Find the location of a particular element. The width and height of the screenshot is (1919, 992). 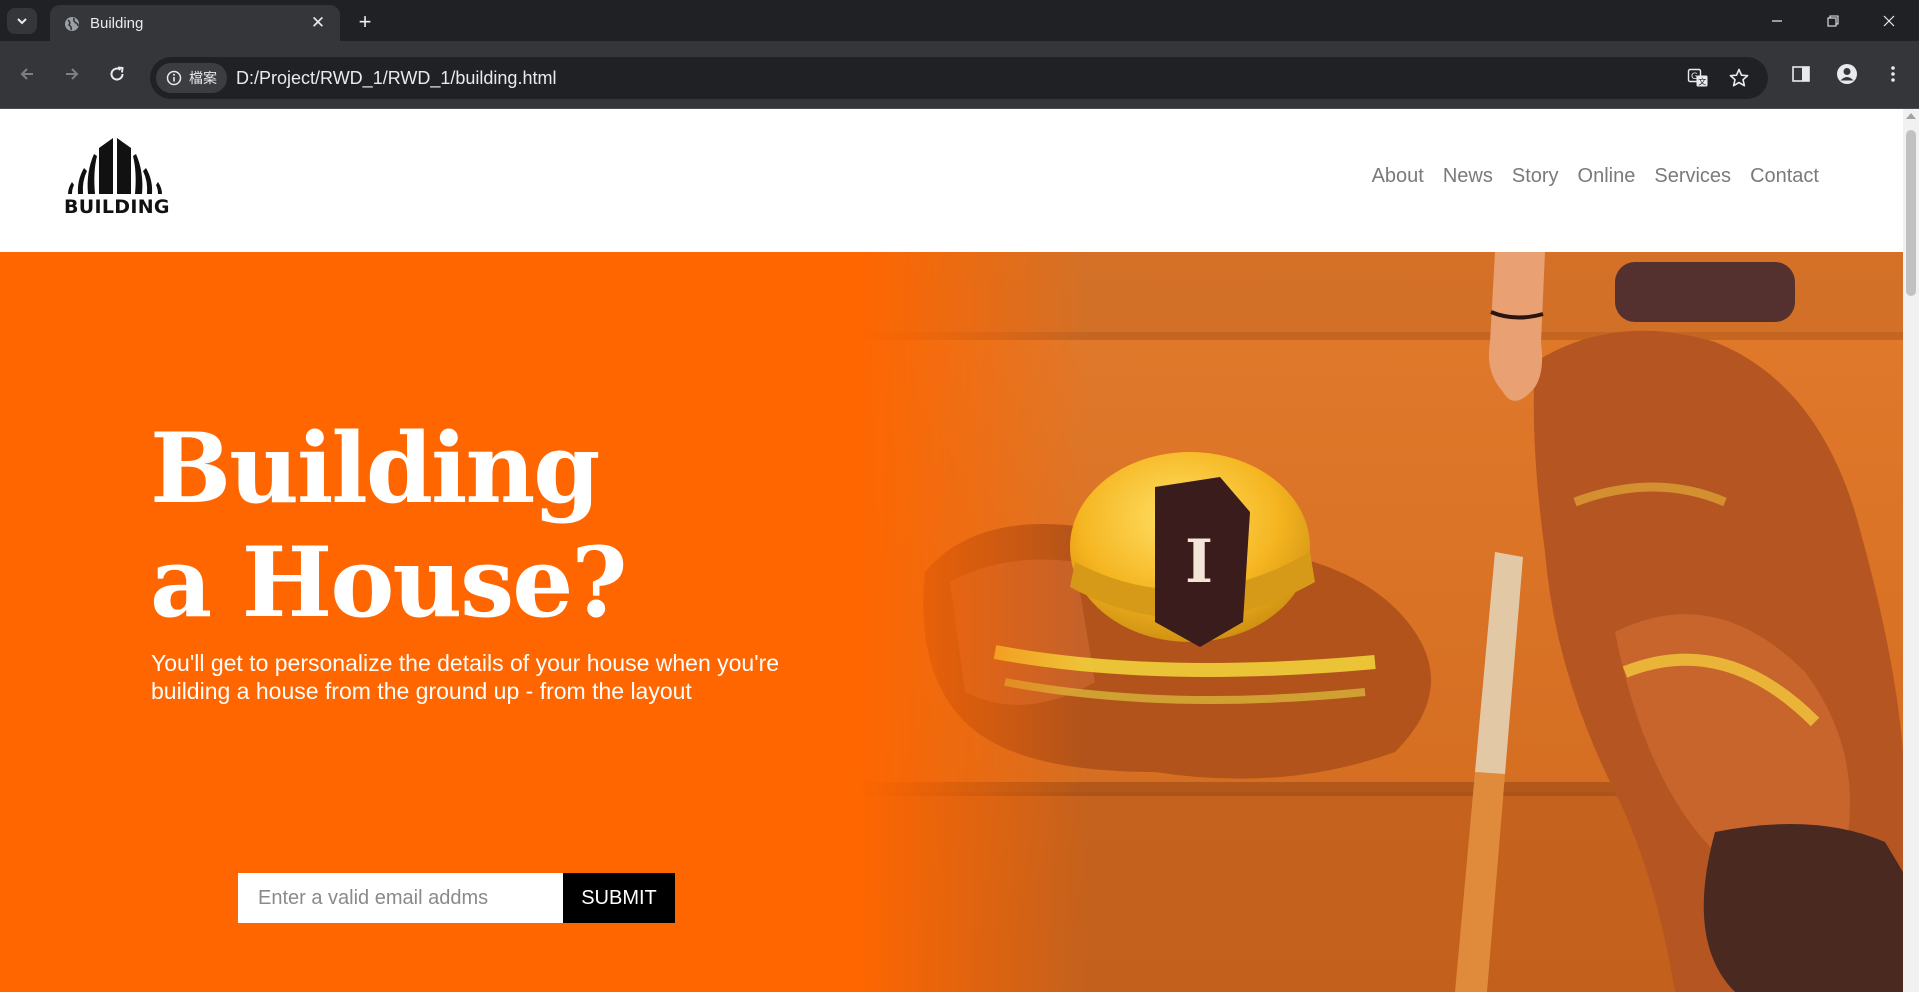

nav-story: Story is located at coordinates (1535, 176).